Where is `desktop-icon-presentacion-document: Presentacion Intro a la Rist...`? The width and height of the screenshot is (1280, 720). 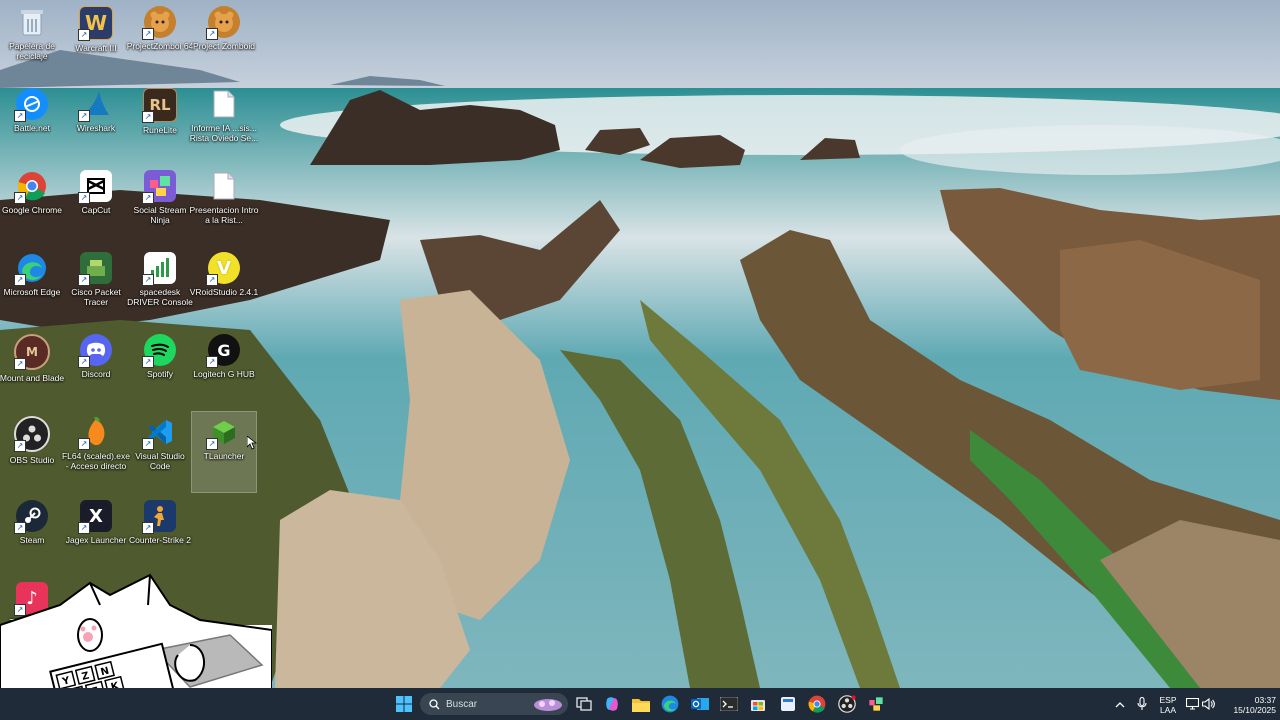 desktop-icon-presentacion-document: Presentacion Intro a la Rist... is located at coordinates (224, 206).